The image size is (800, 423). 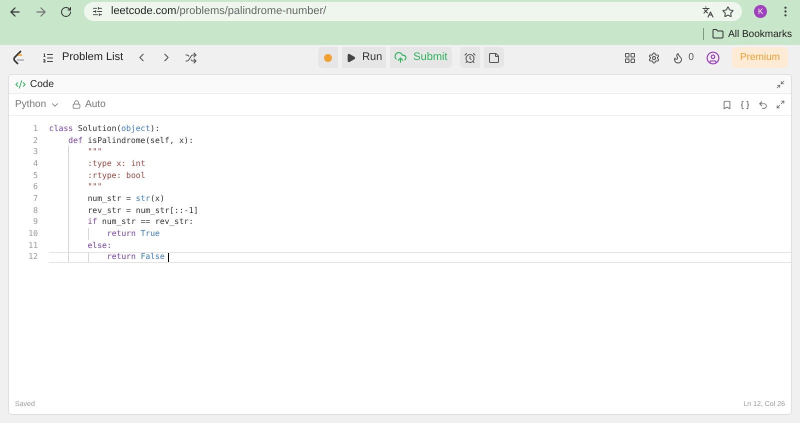 I want to click on address-bar: leetcode.com/problems/palindrome-number/, so click(x=413, y=11).